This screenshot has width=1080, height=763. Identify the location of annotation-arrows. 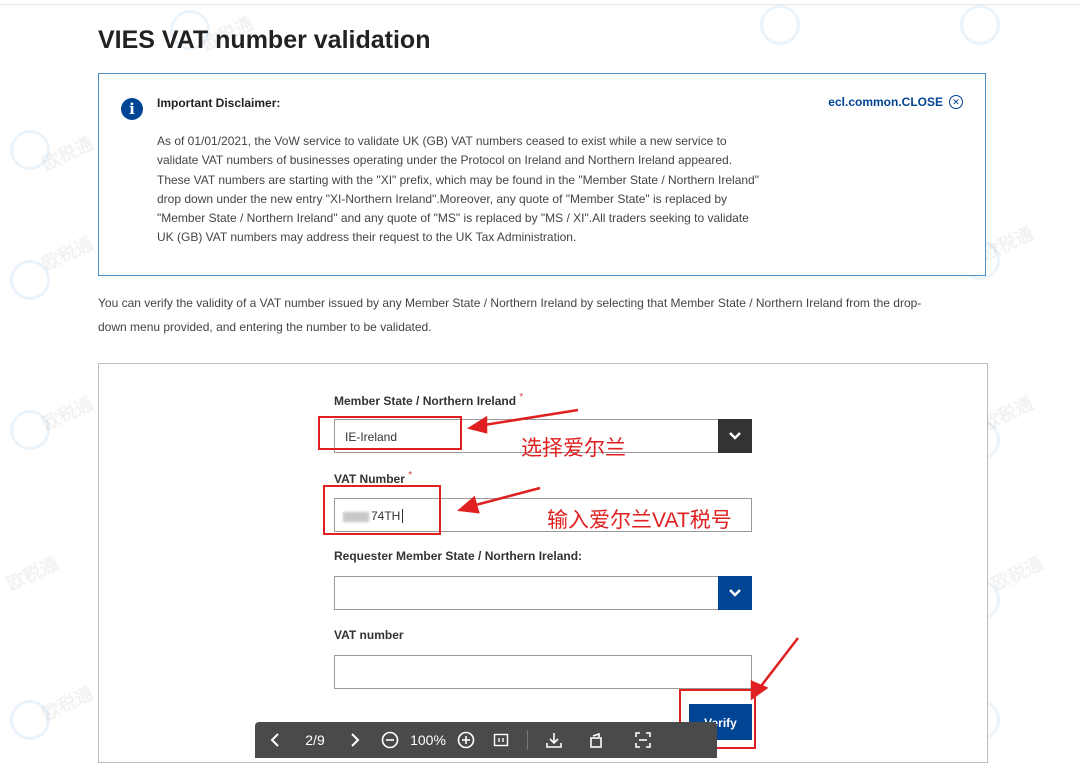
(628, 554).